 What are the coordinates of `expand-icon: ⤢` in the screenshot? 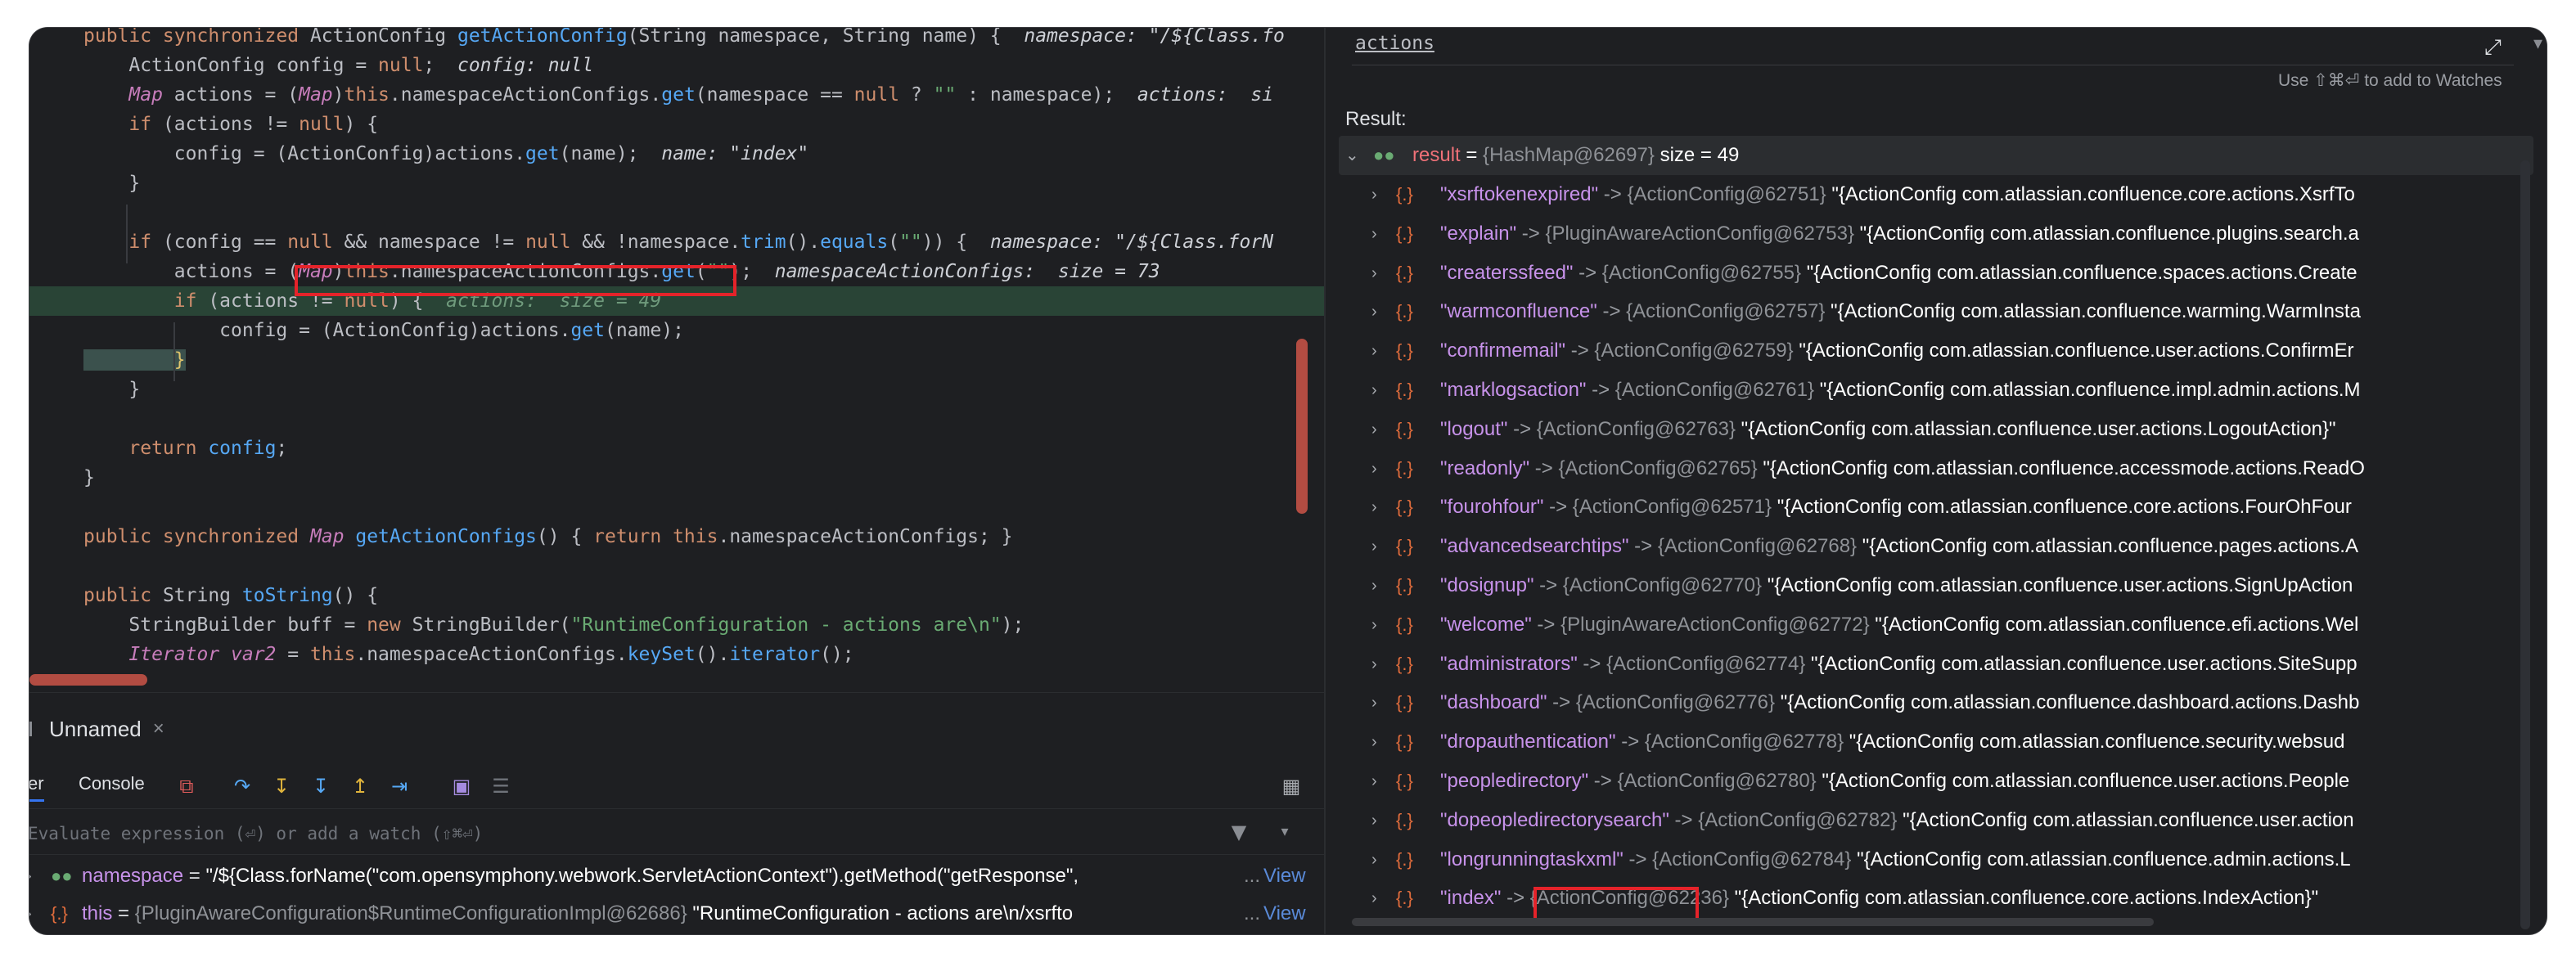 It's located at (2493, 47).